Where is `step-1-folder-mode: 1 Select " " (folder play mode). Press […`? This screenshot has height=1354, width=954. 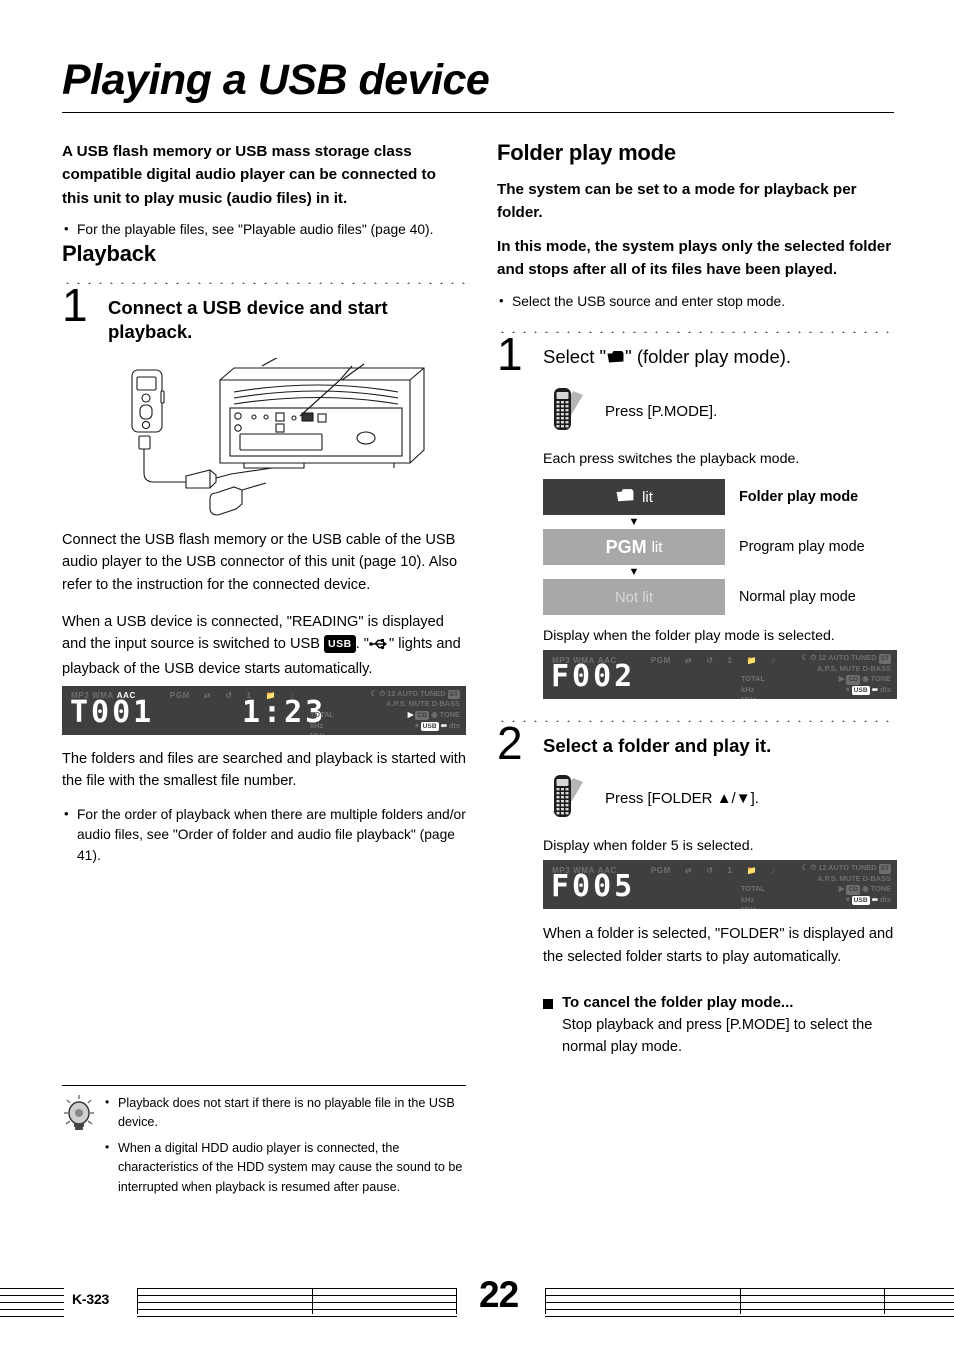
step-1-folder-mode: 1 Select " " (folder play mode). Press [… is located at coordinates (697, 515).